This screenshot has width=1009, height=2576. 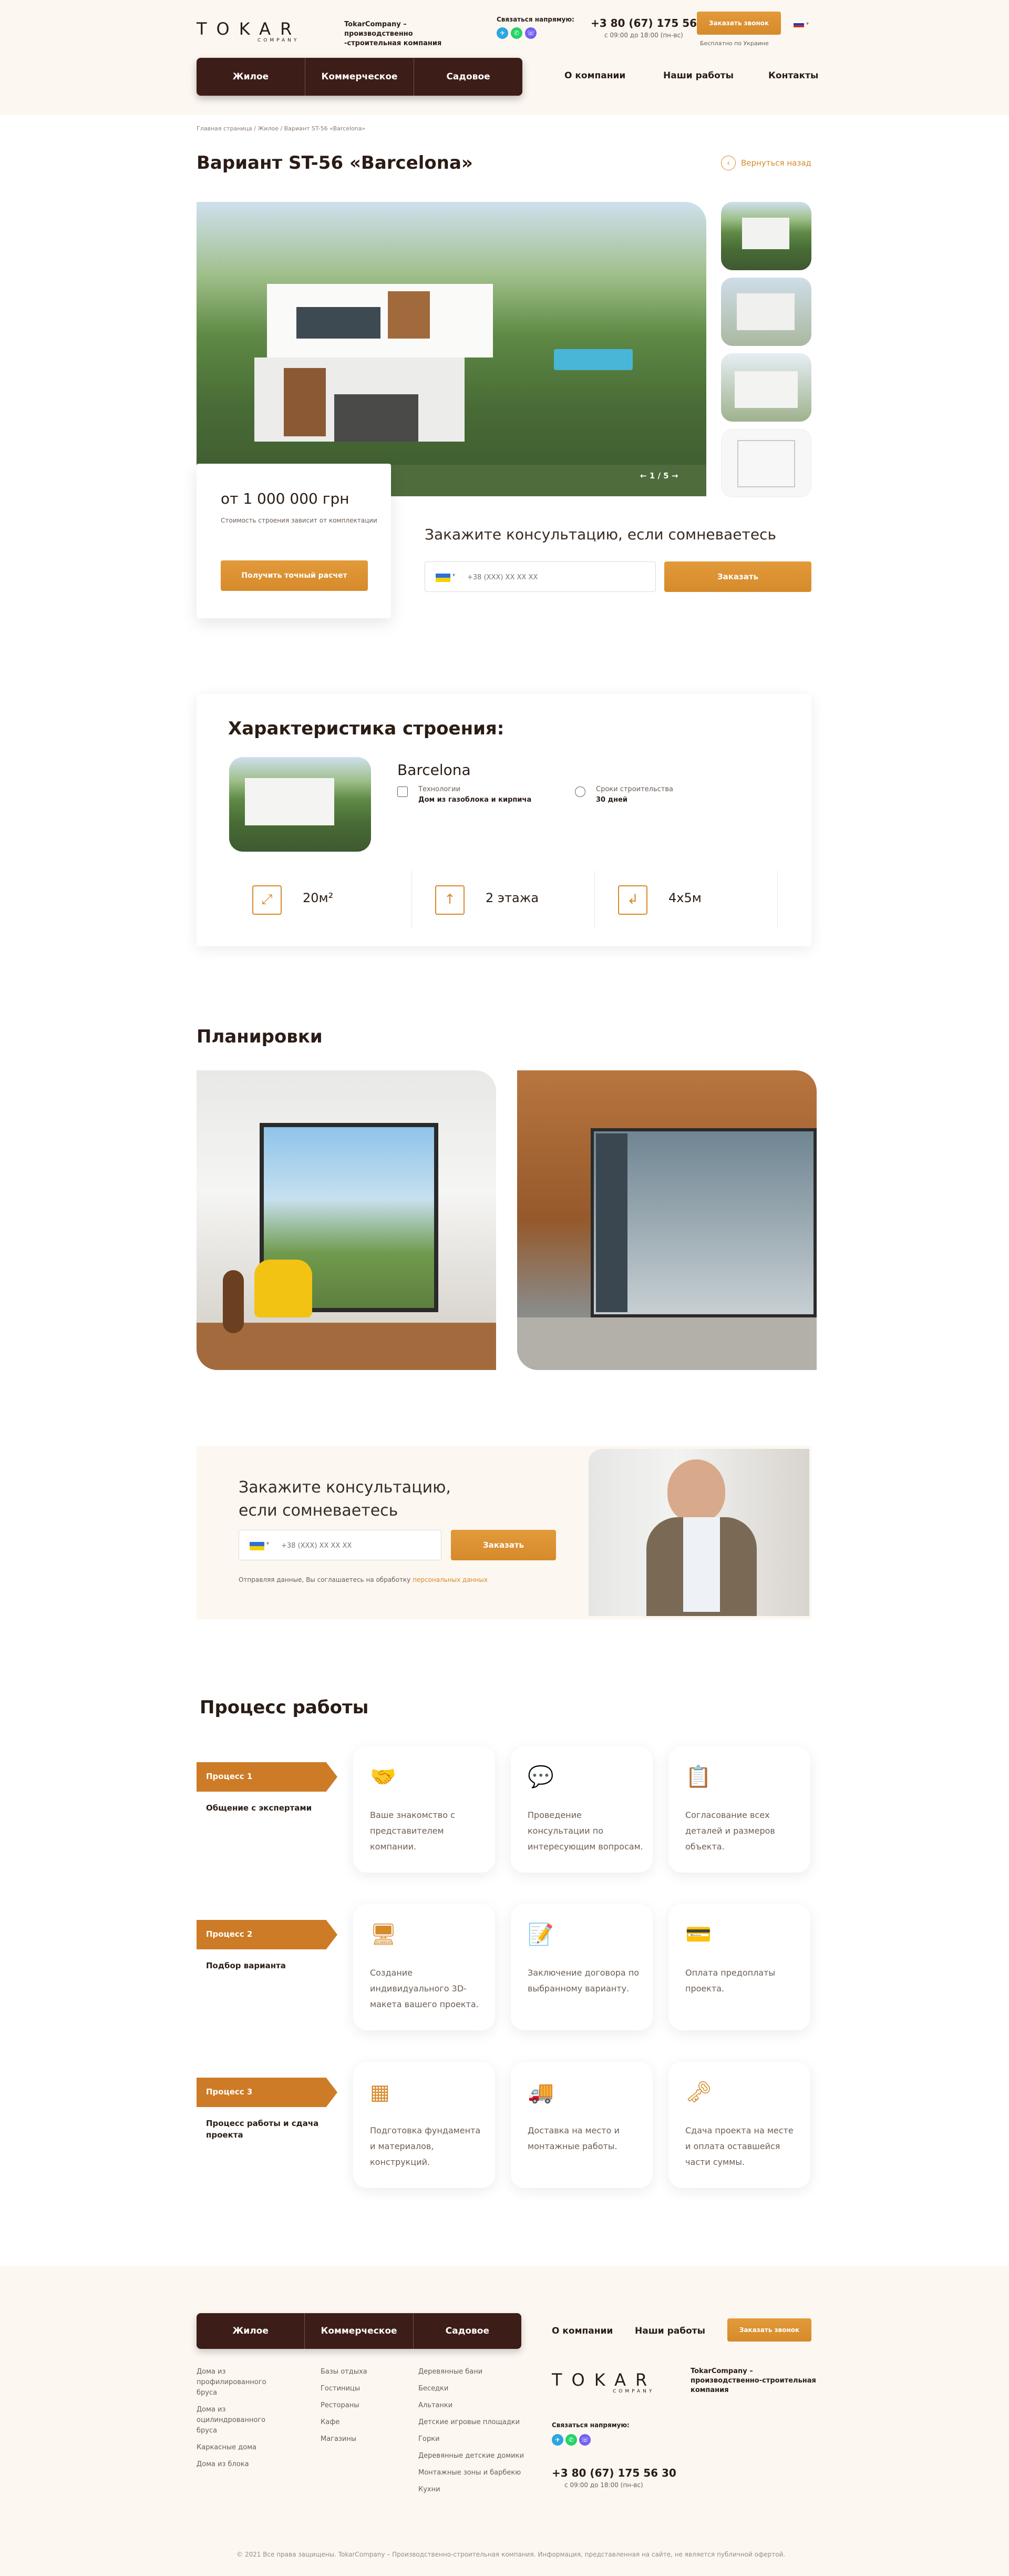 What do you see at coordinates (769, 2330) in the screenshot?
I see `footer-order-call-button: Заказать звонок` at bounding box center [769, 2330].